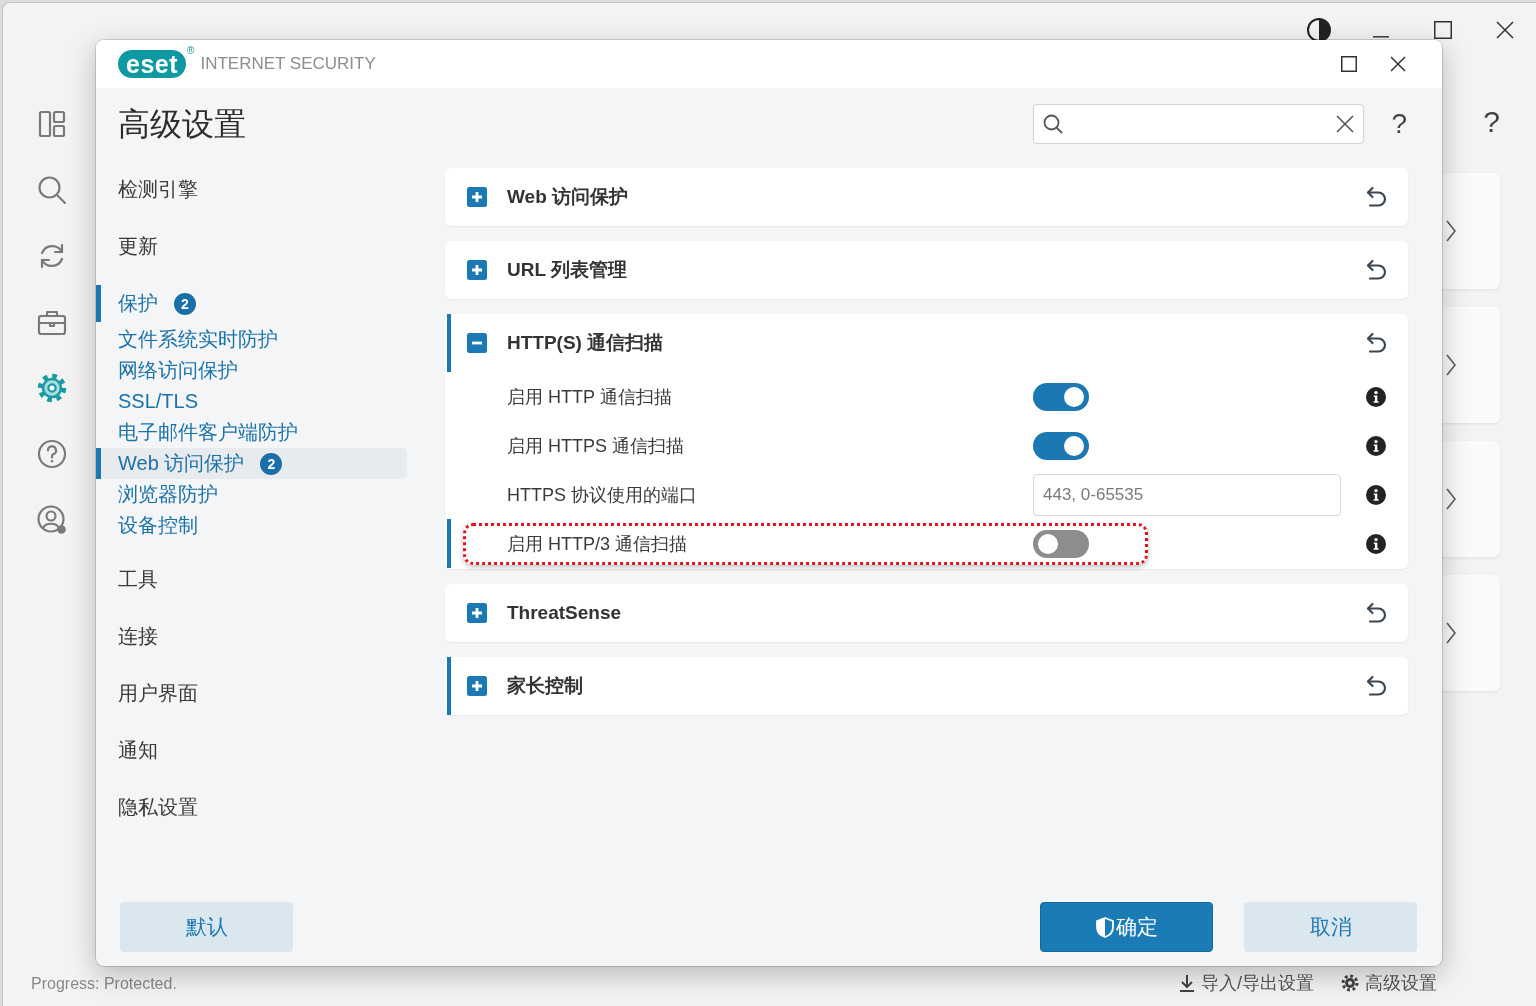  Describe the element at coordinates (191, 51) in the screenshot. I see `registered-mark: ®` at that location.